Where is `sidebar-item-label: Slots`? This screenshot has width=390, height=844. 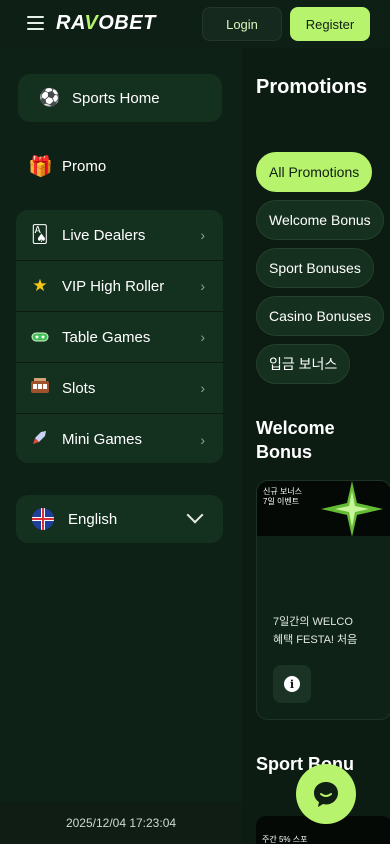 sidebar-item-label: Slots is located at coordinates (79, 388).